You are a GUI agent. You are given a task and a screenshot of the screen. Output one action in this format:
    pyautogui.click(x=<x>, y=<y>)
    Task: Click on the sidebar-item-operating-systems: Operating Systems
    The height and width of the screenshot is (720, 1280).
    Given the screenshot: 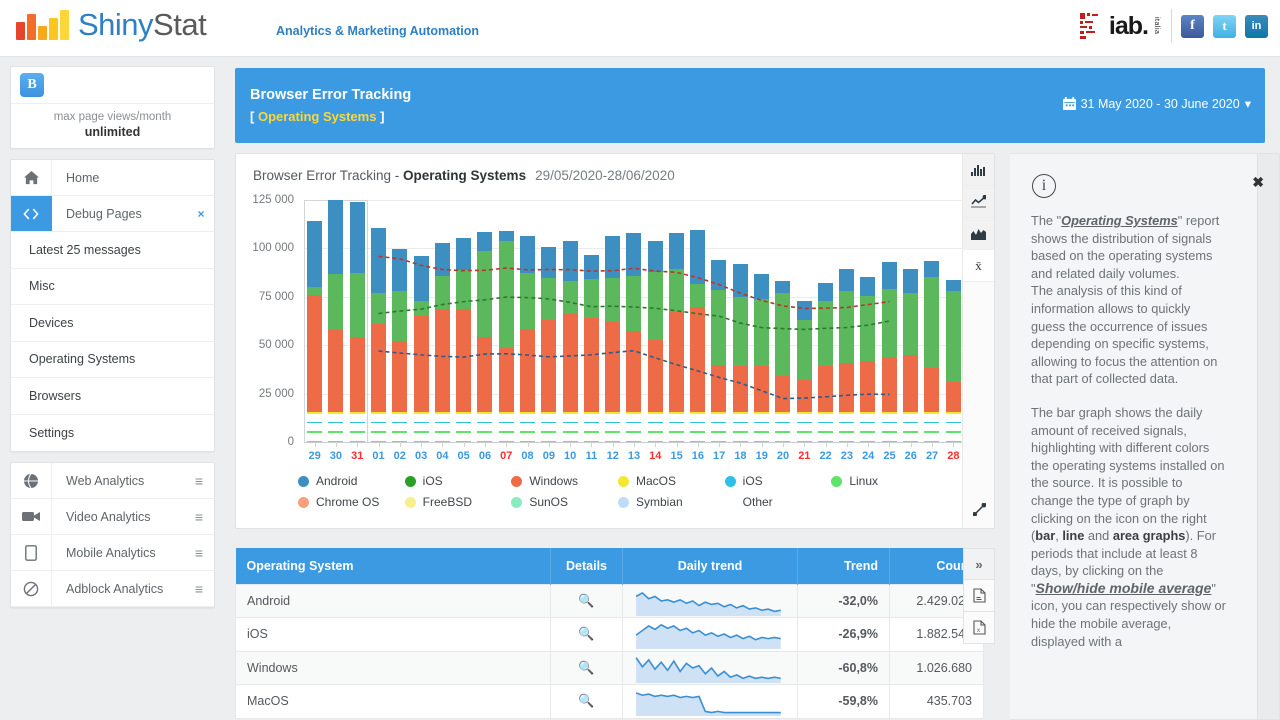 What is the action you would take?
    pyautogui.click(x=112, y=360)
    